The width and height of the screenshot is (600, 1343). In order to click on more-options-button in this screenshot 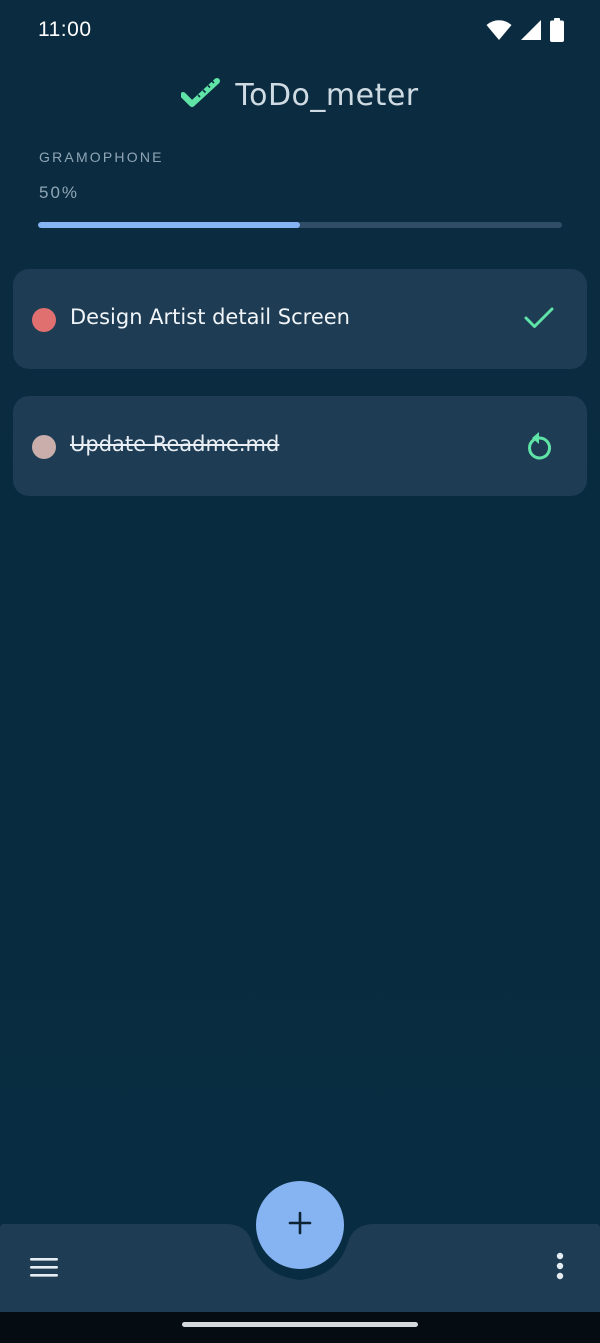, I will do `click(560, 1268)`.